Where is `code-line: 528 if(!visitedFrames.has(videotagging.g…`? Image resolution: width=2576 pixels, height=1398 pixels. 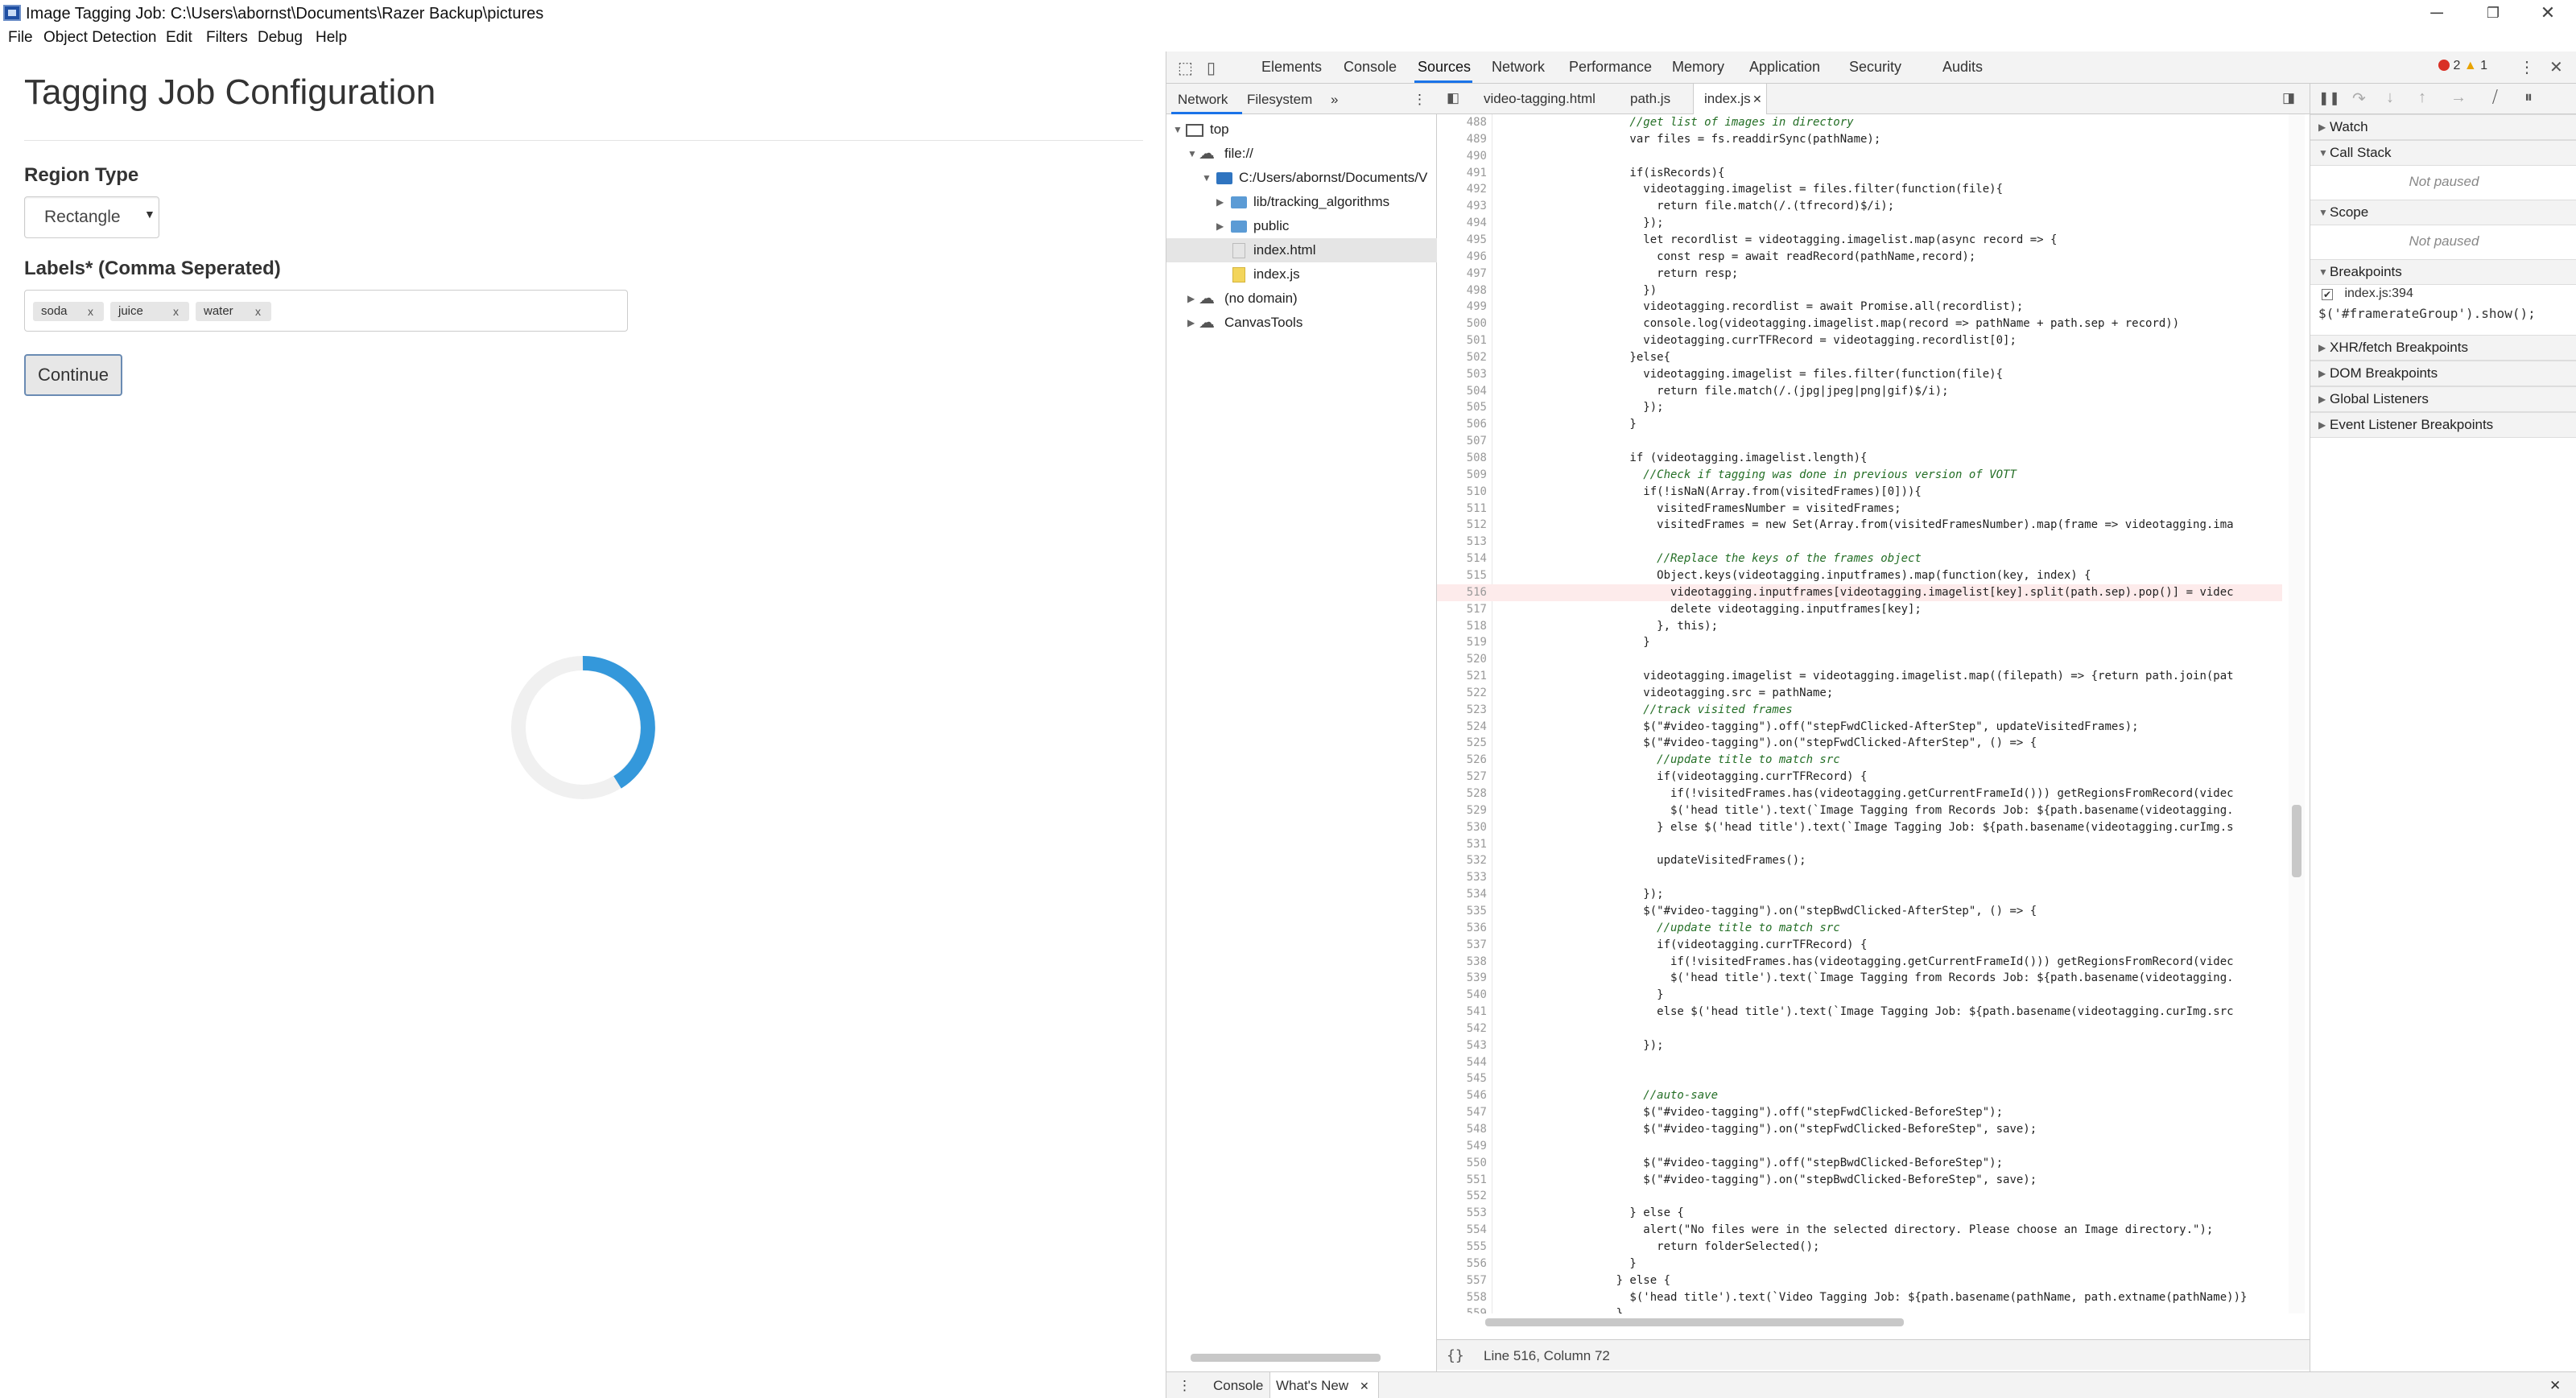
code-line: 528 if(!visitedFrames.has(videotagging.g… is located at coordinates (1859, 794).